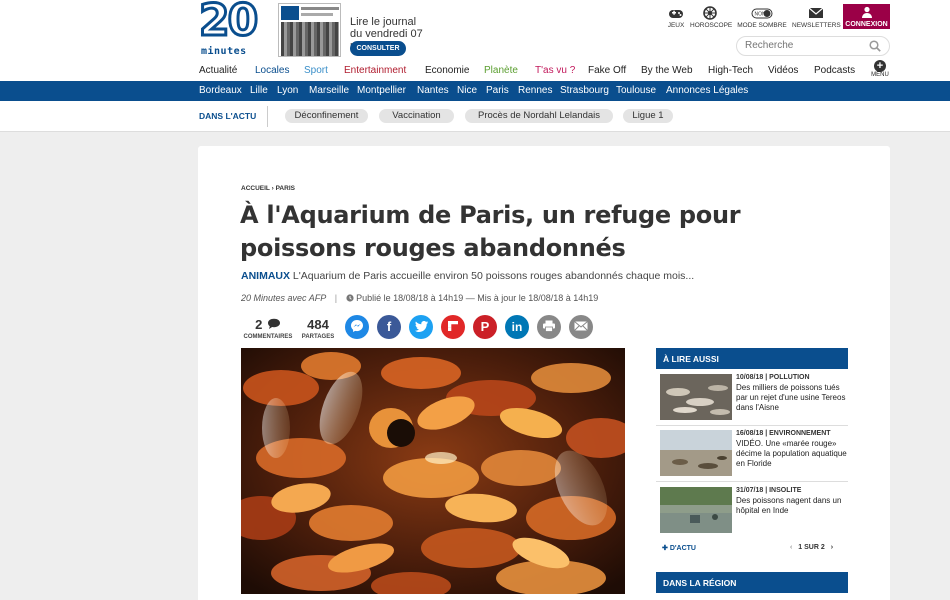  I want to click on breadcrumb: ACCUEIL › PARIS, so click(268, 188).